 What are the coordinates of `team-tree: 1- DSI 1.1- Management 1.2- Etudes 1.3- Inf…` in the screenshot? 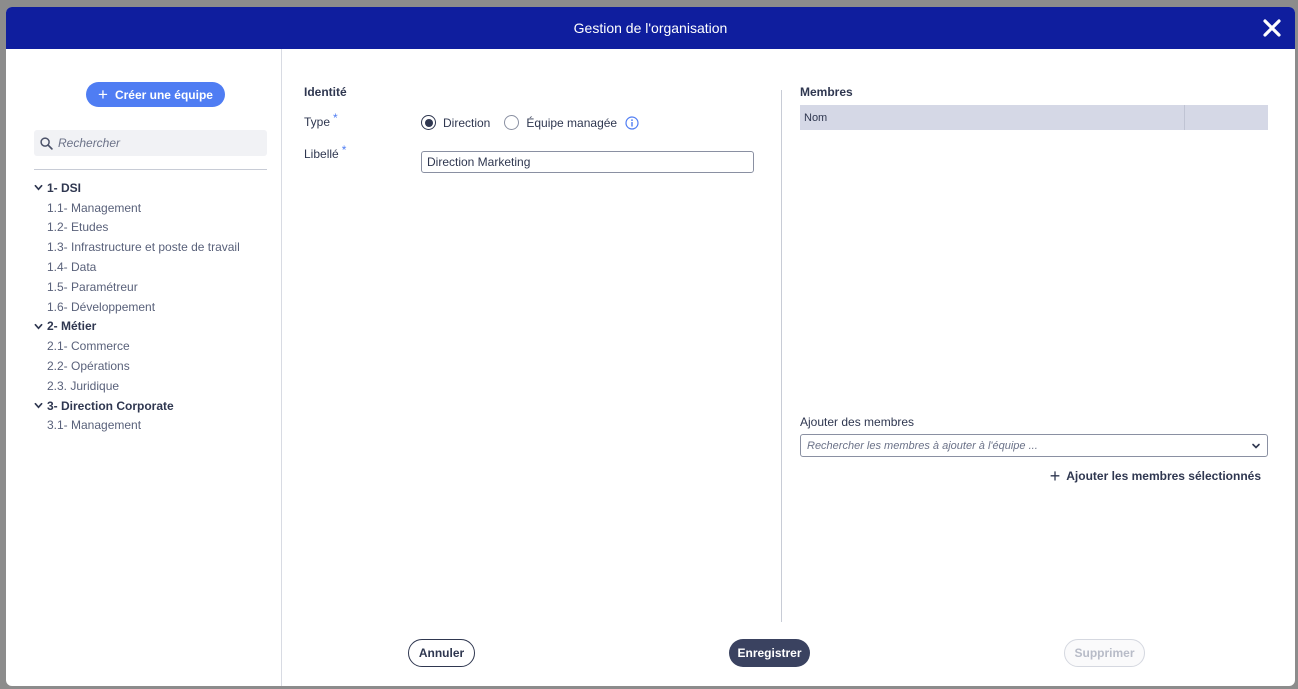 It's located at (137, 306).